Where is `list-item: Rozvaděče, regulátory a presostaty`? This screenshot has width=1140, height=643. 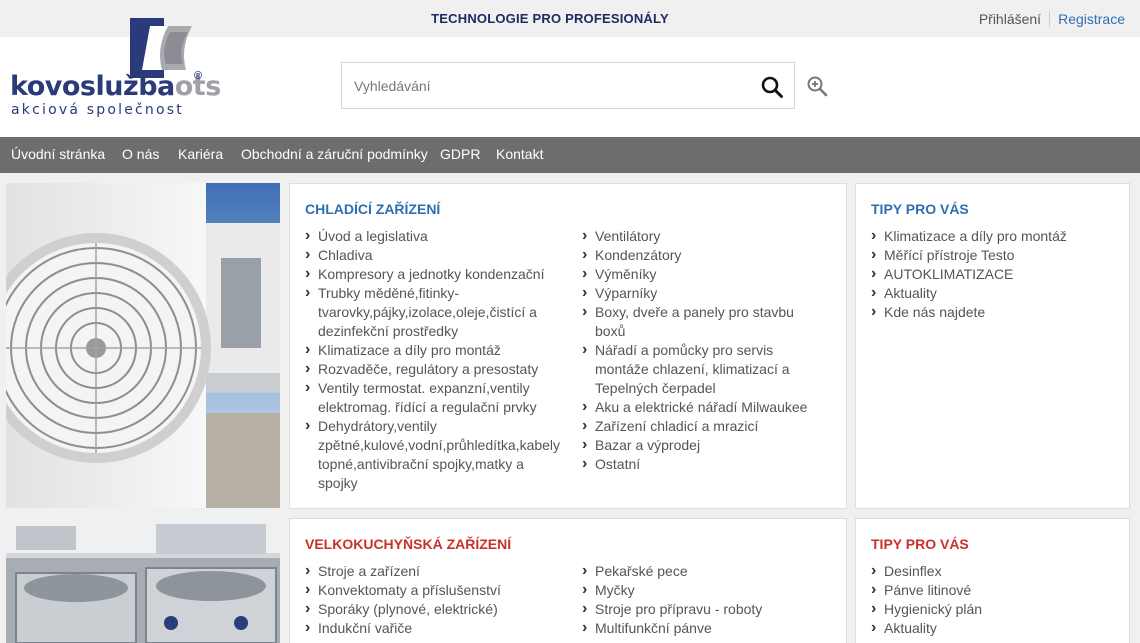
list-item: Rozvaděče, regulátory a presostaty is located at coordinates (430, 369).